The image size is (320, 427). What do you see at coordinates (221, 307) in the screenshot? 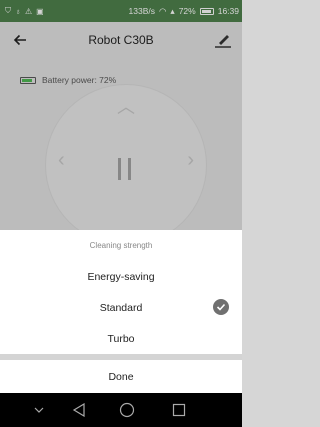
I see `checkmark-icon` at bounding box center [221, 307].